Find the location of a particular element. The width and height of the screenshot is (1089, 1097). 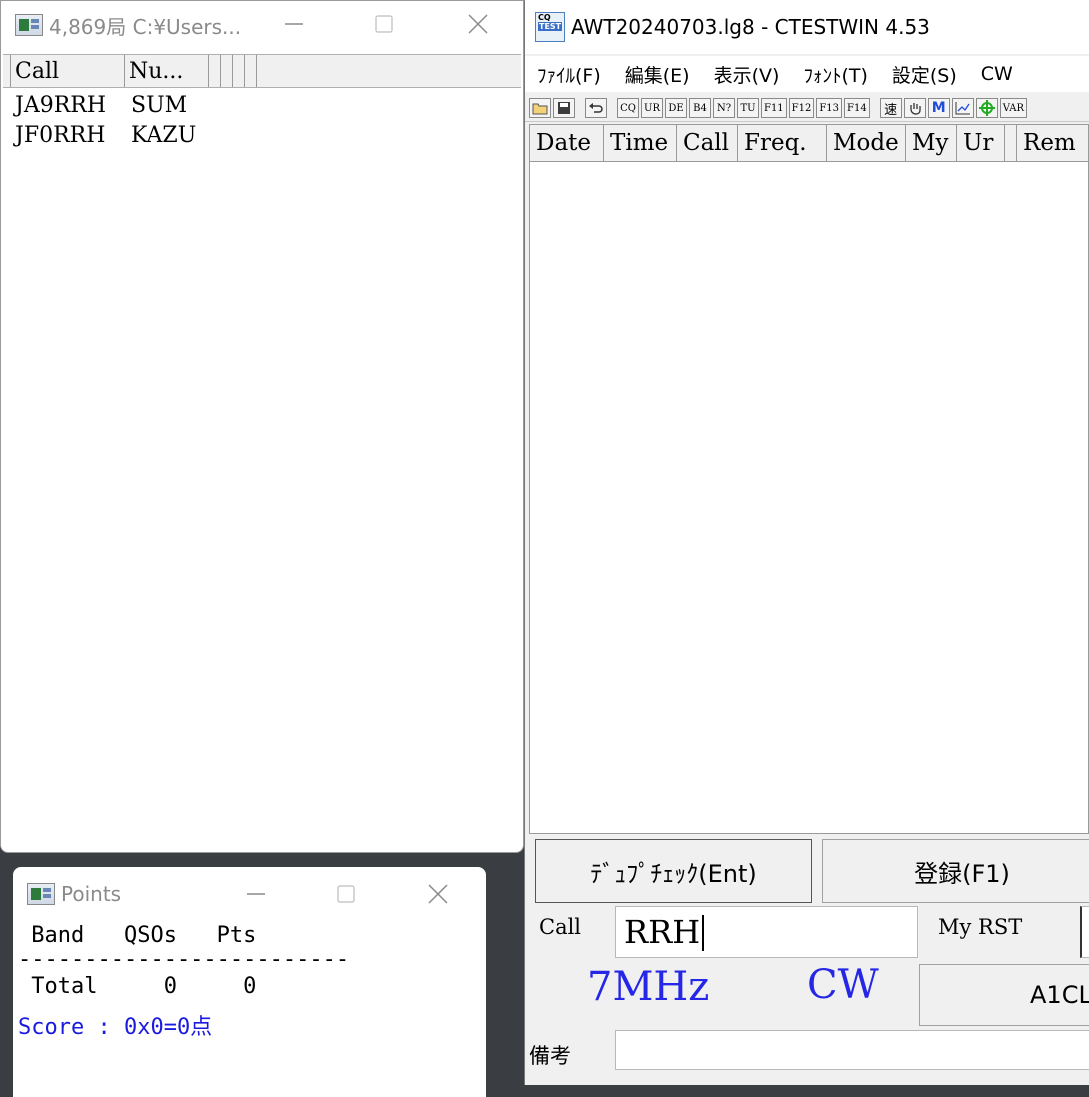

nr-query-button: N? is located at coordinates (724, 108).